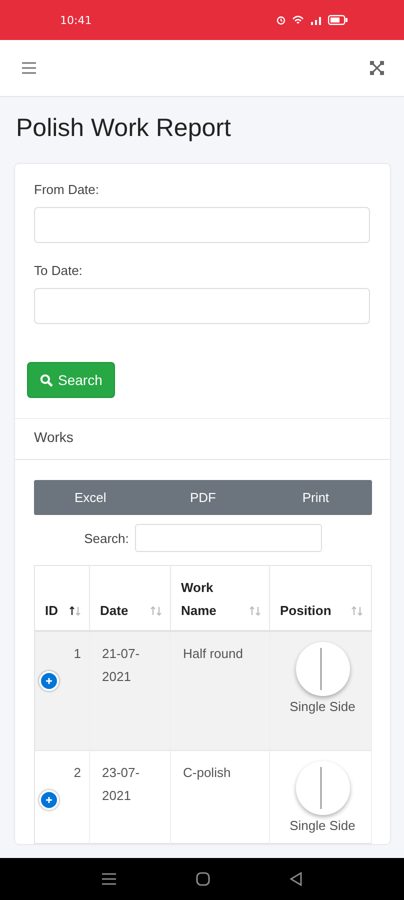 The width and height of the screenshot is (404, 900). Describe the element at coordinates (46, 380) in the screenshot. I see `search-icon` at that location.